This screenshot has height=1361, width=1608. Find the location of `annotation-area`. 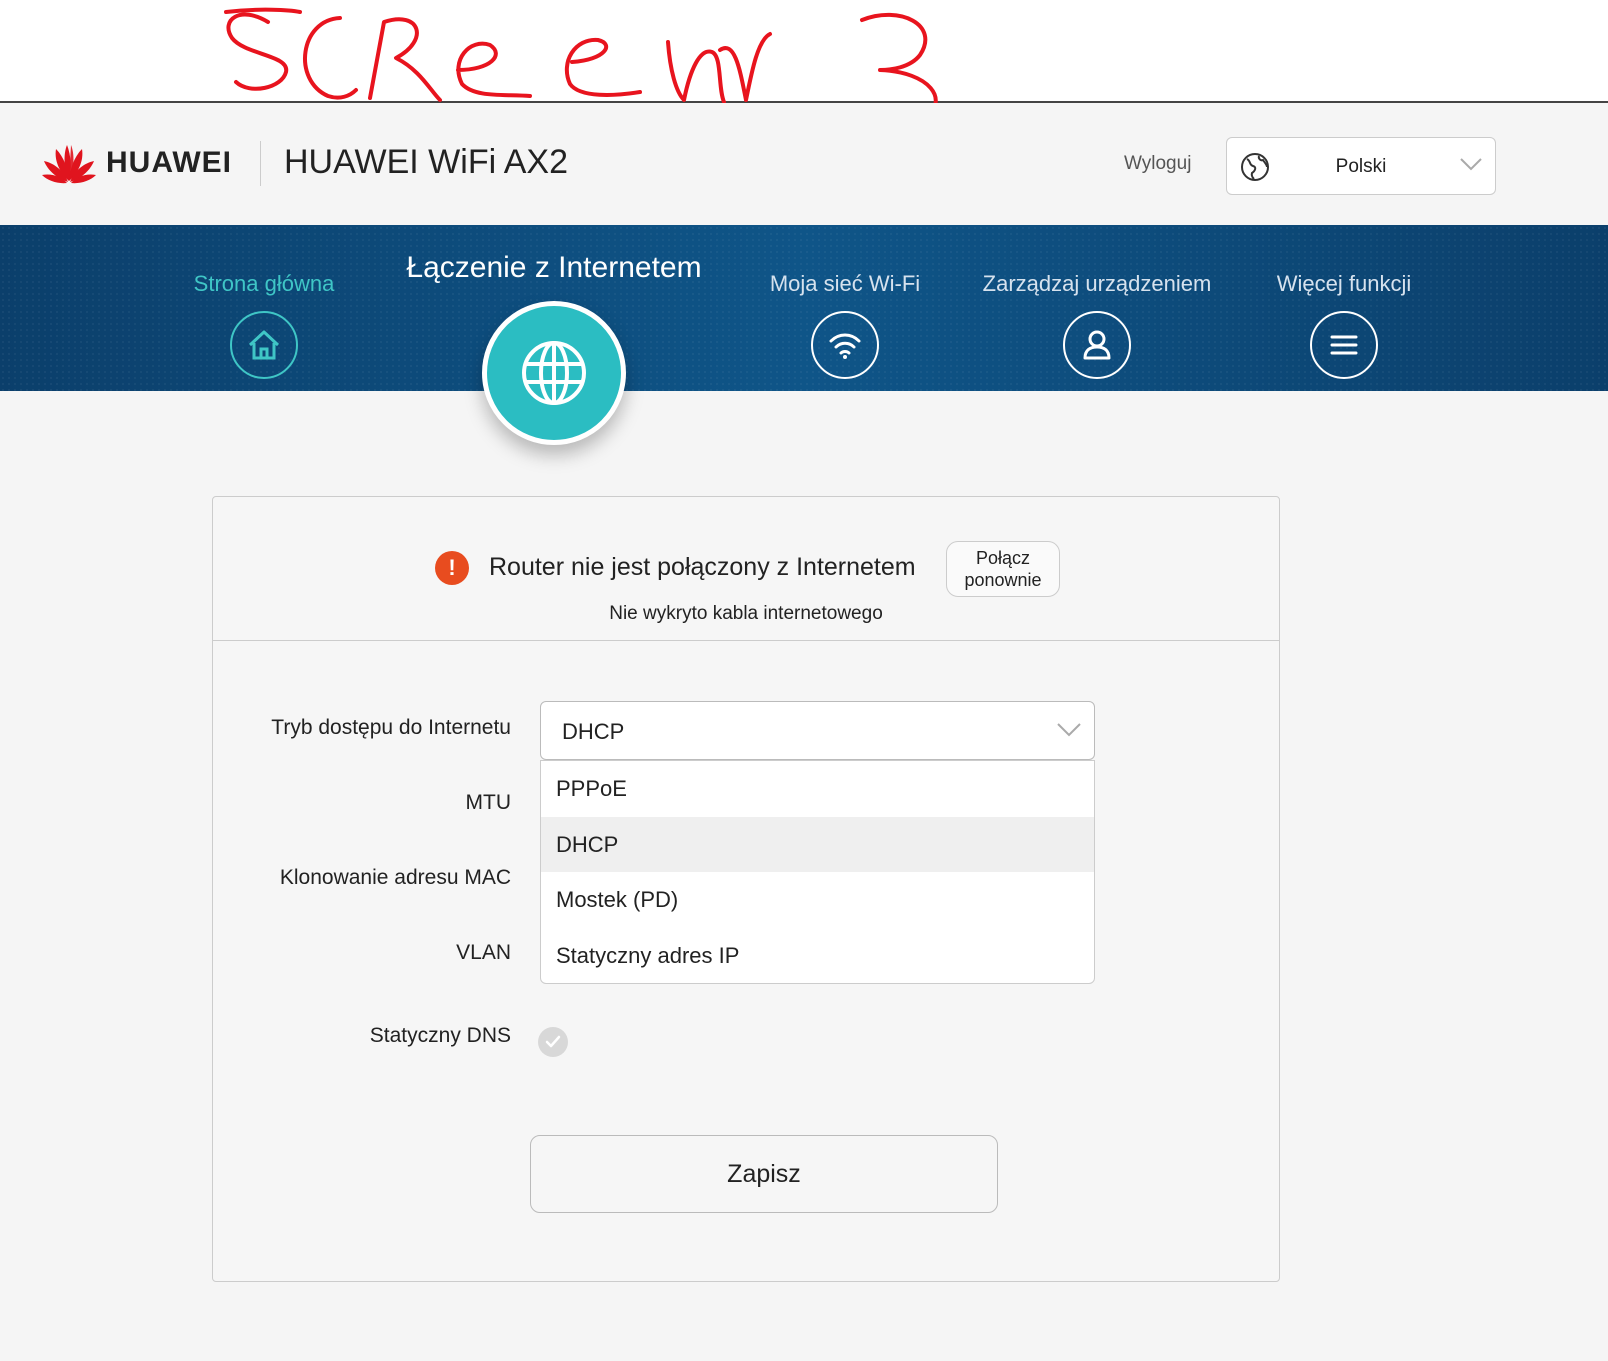

annotation-area is located at coordinates (804, 63).